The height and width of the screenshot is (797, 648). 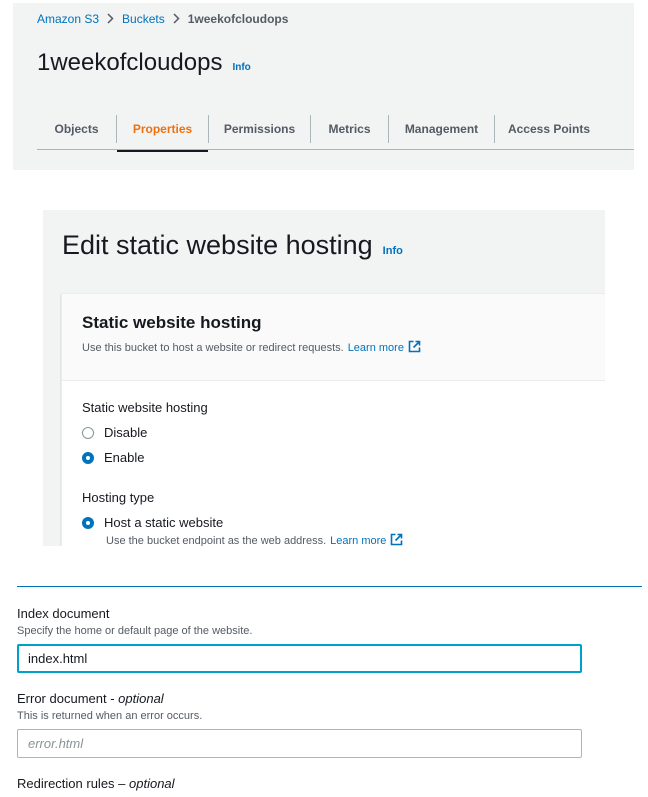 I want to click on radio-host-static-label: Host a static website, so click(x=164, y=522).